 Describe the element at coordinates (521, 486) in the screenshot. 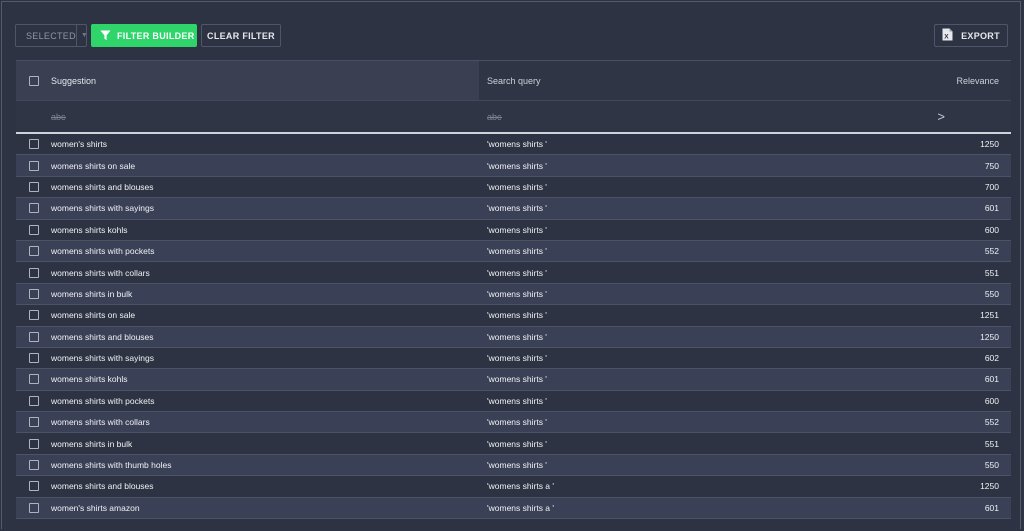

I see `search-query-cell: 'womens shirts a '` at that location.